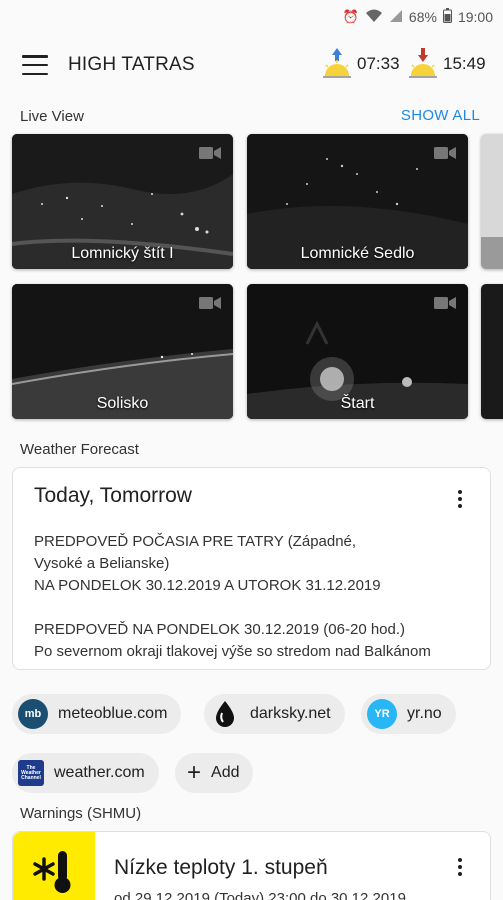  What do you see at coordinates (440, 115) in the screenshot?
I see `show-all-button: SHOW ALL` at bounding box center [440, 115].